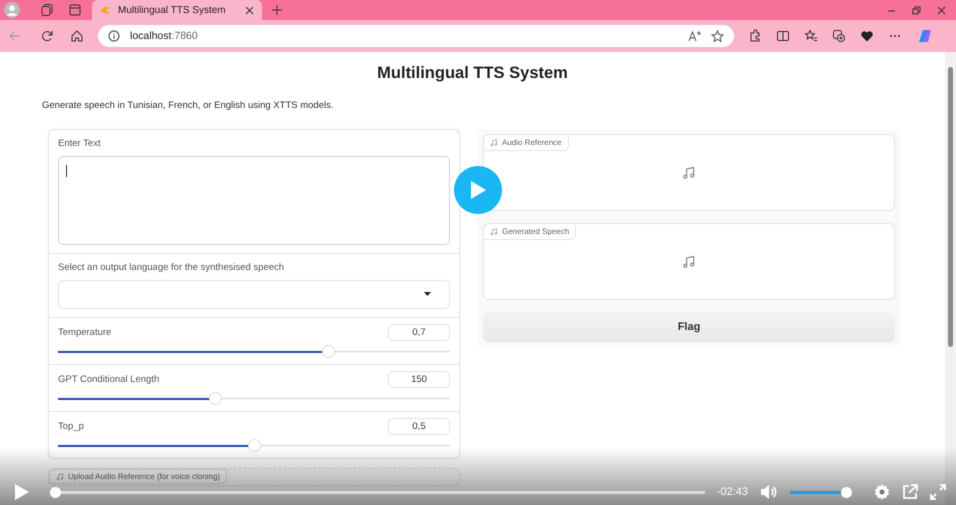  I want to click on upload-label: Upload Audio Reference (for voice cloning), so click(138, 476).